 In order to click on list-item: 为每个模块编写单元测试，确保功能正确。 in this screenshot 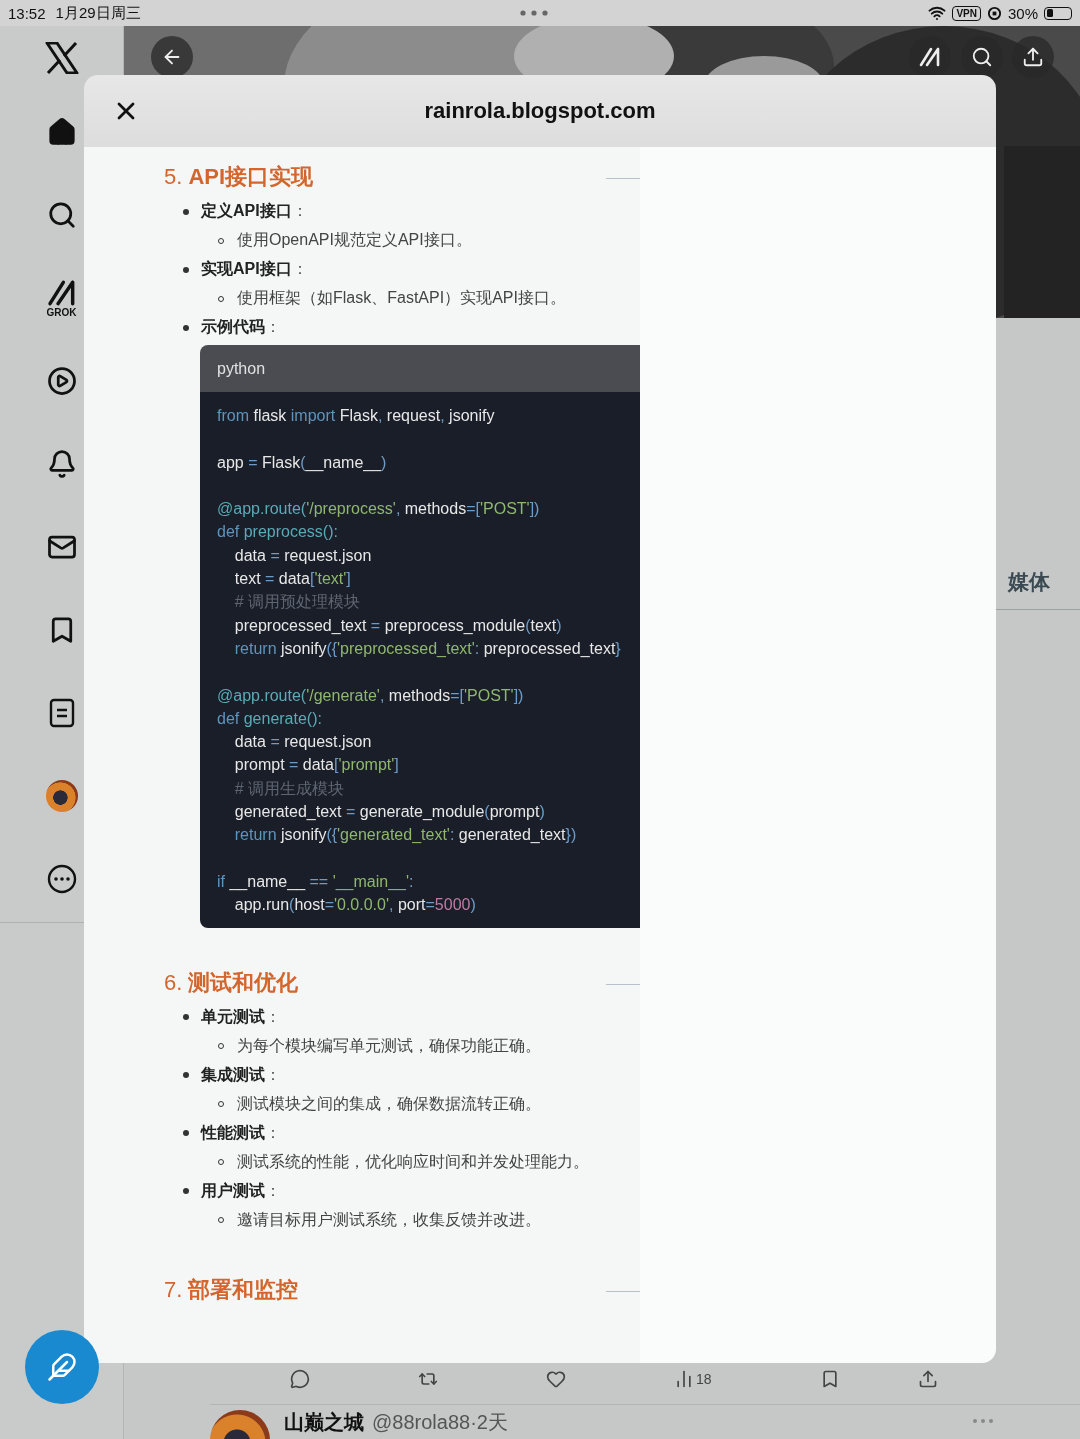, I will do `click(389, 1045)`.